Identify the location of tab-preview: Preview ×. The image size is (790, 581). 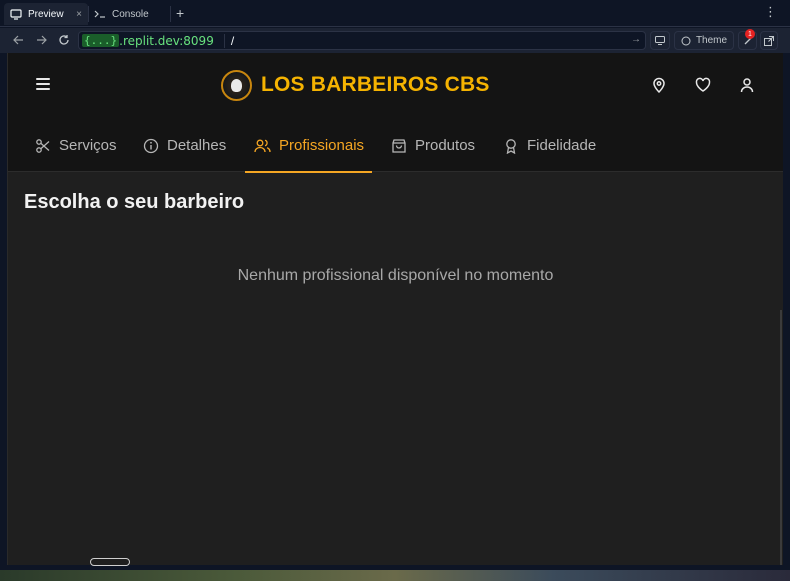
(46, 14).